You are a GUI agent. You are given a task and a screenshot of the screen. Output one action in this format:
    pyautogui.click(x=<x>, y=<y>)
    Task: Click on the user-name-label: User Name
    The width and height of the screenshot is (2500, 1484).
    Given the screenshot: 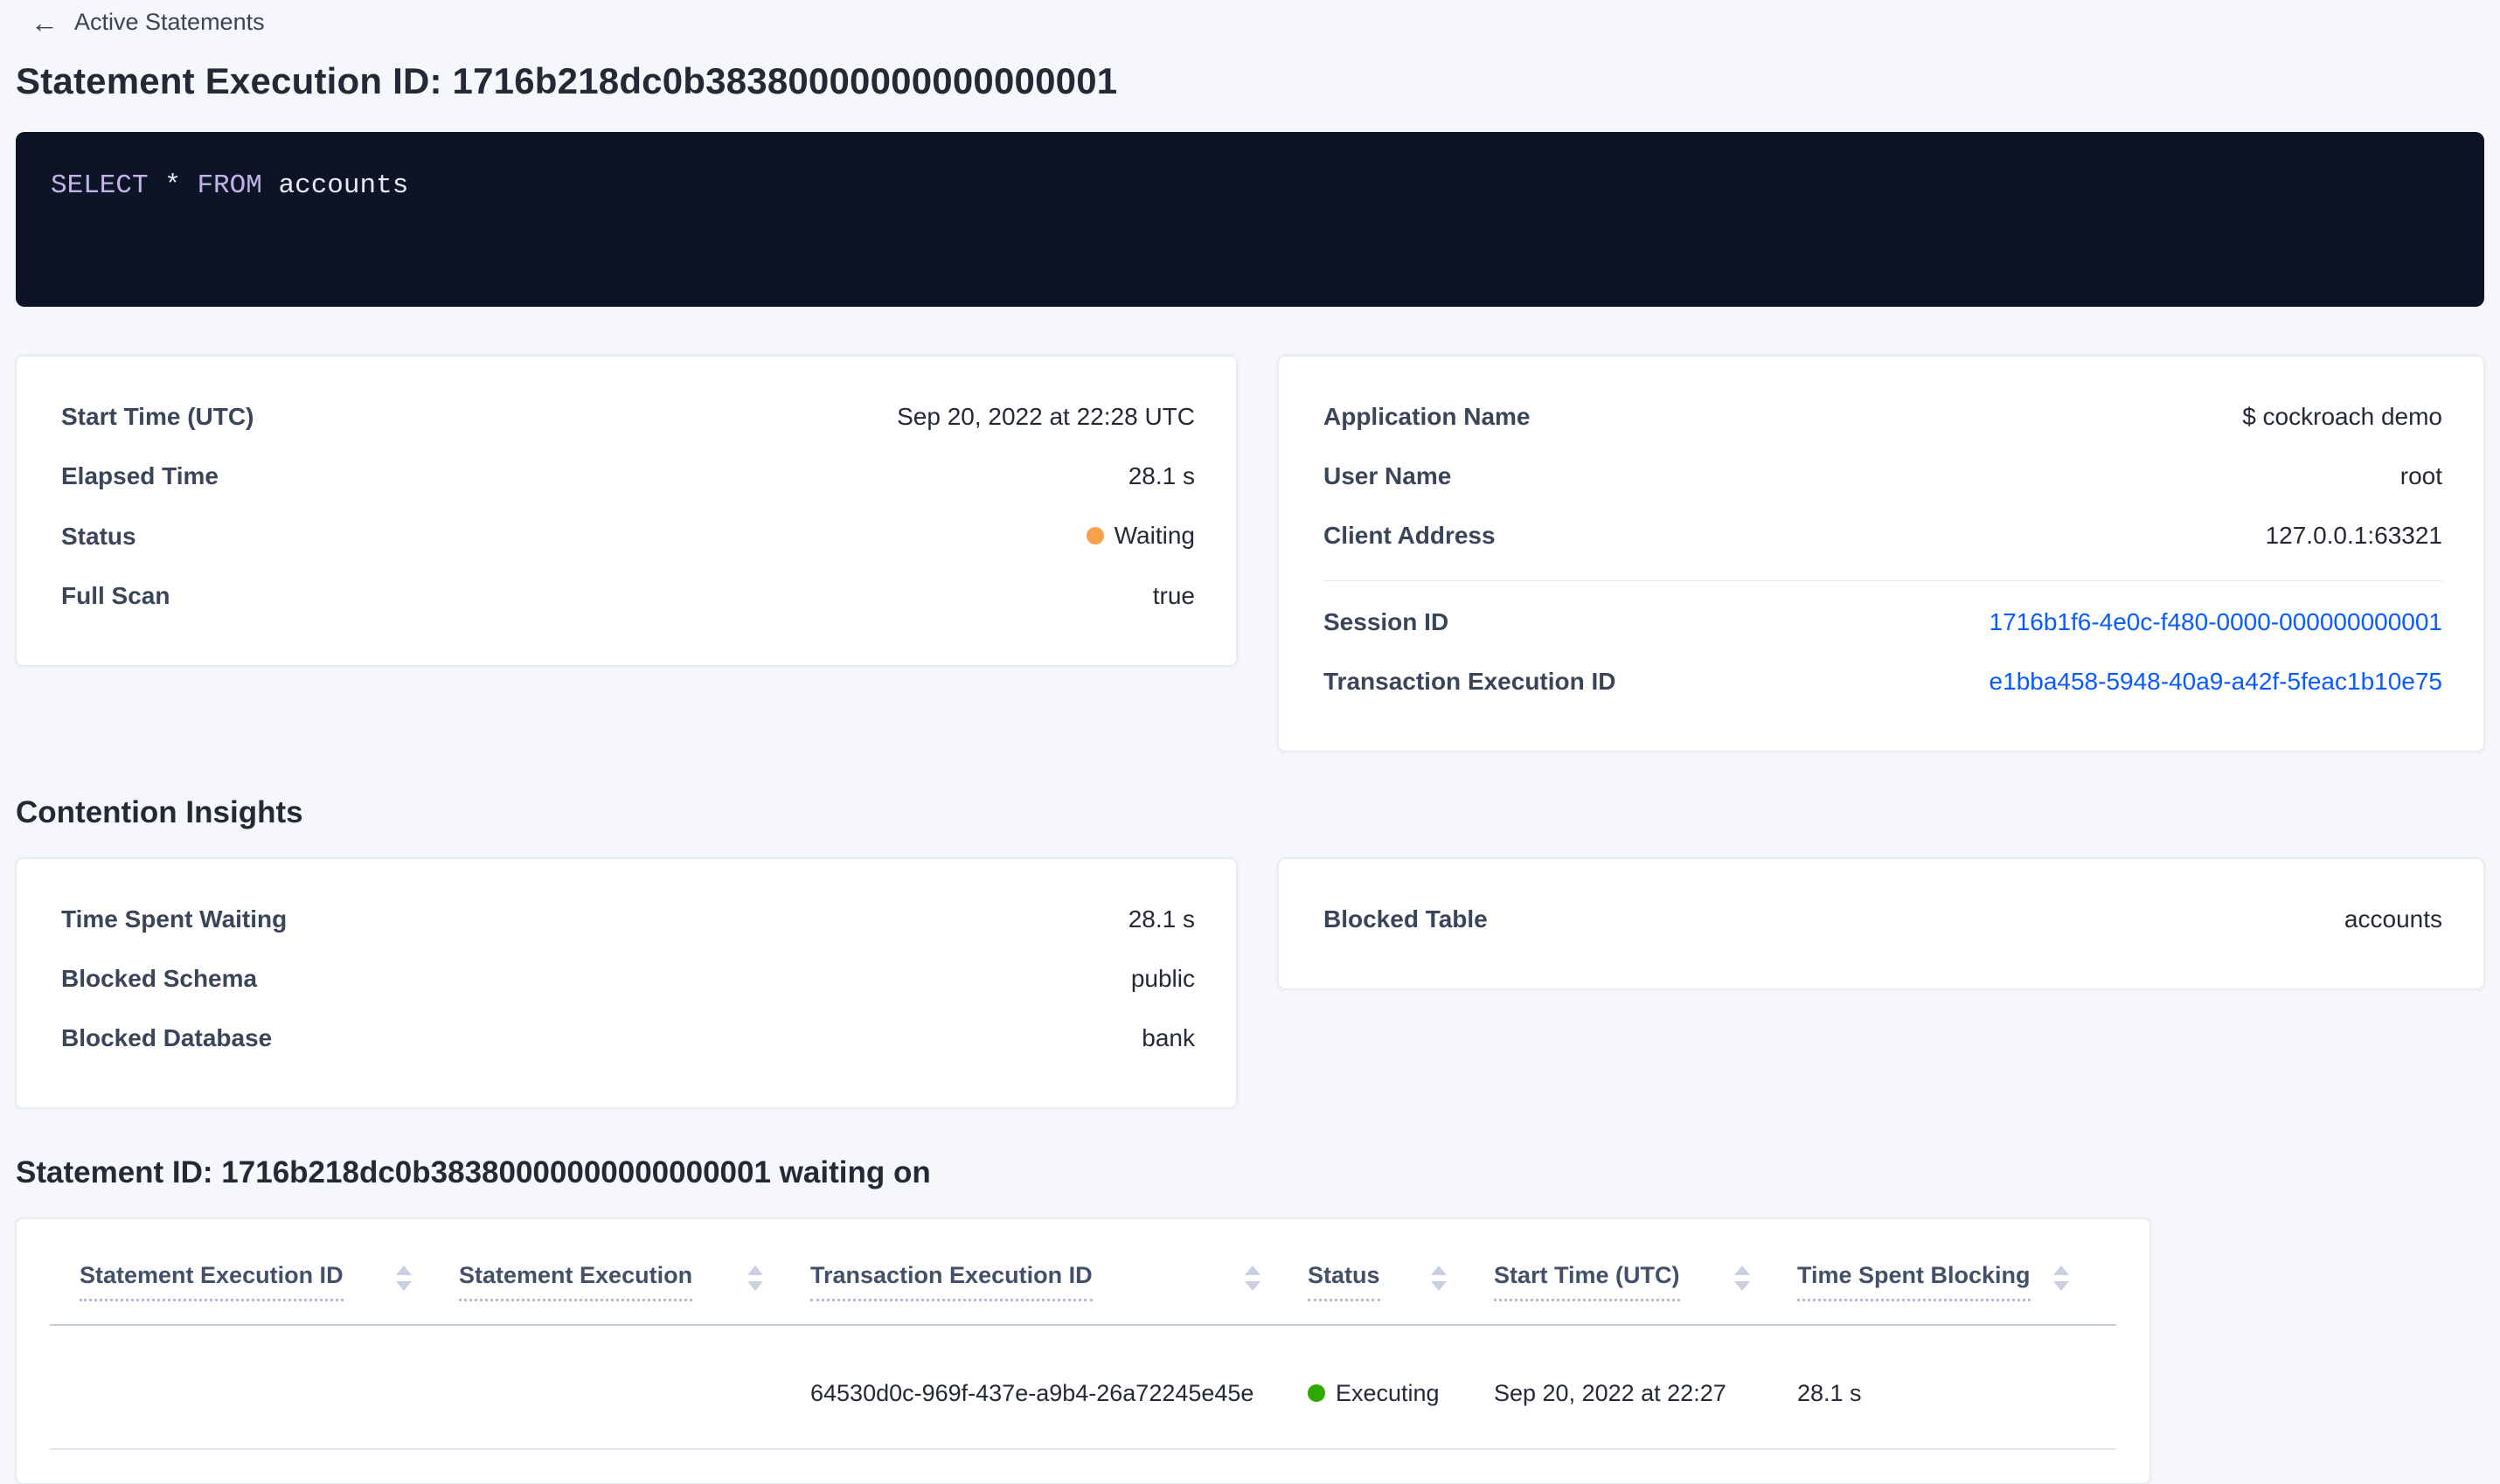 What is the action you would take?
    pyautogui.click(x=1387, y=475)
    